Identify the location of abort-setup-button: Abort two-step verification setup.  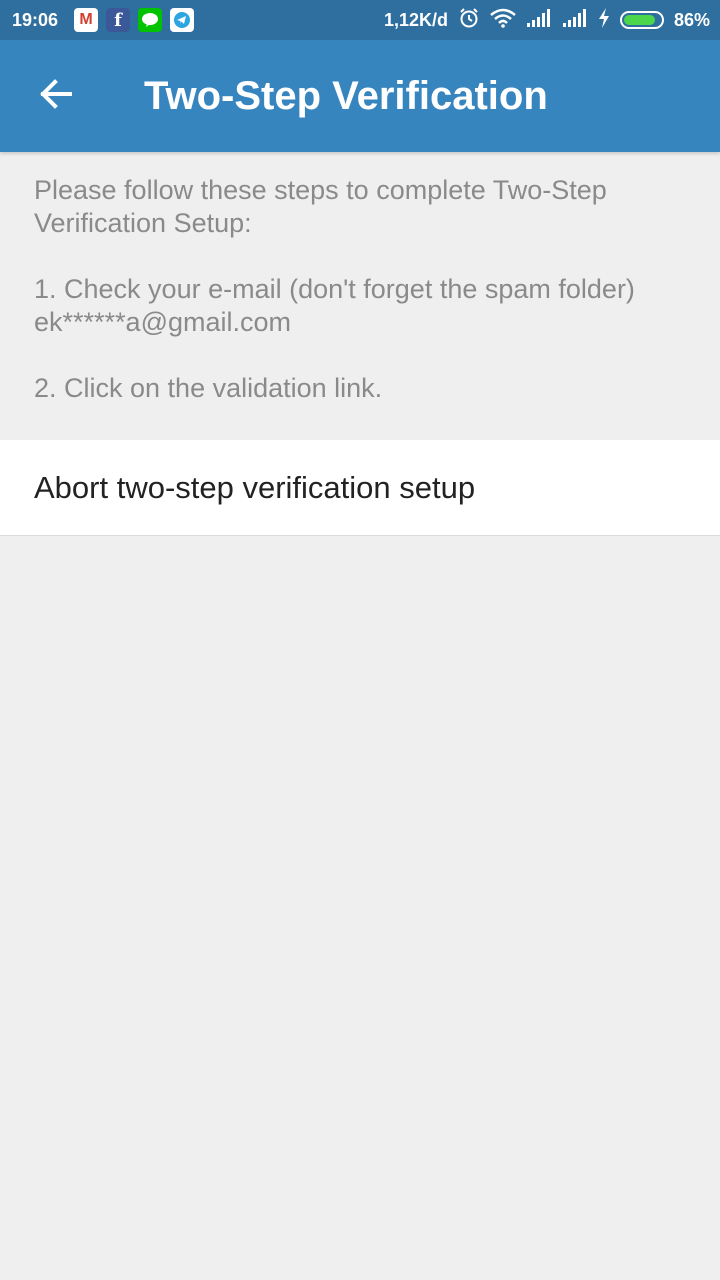
(360, 488).